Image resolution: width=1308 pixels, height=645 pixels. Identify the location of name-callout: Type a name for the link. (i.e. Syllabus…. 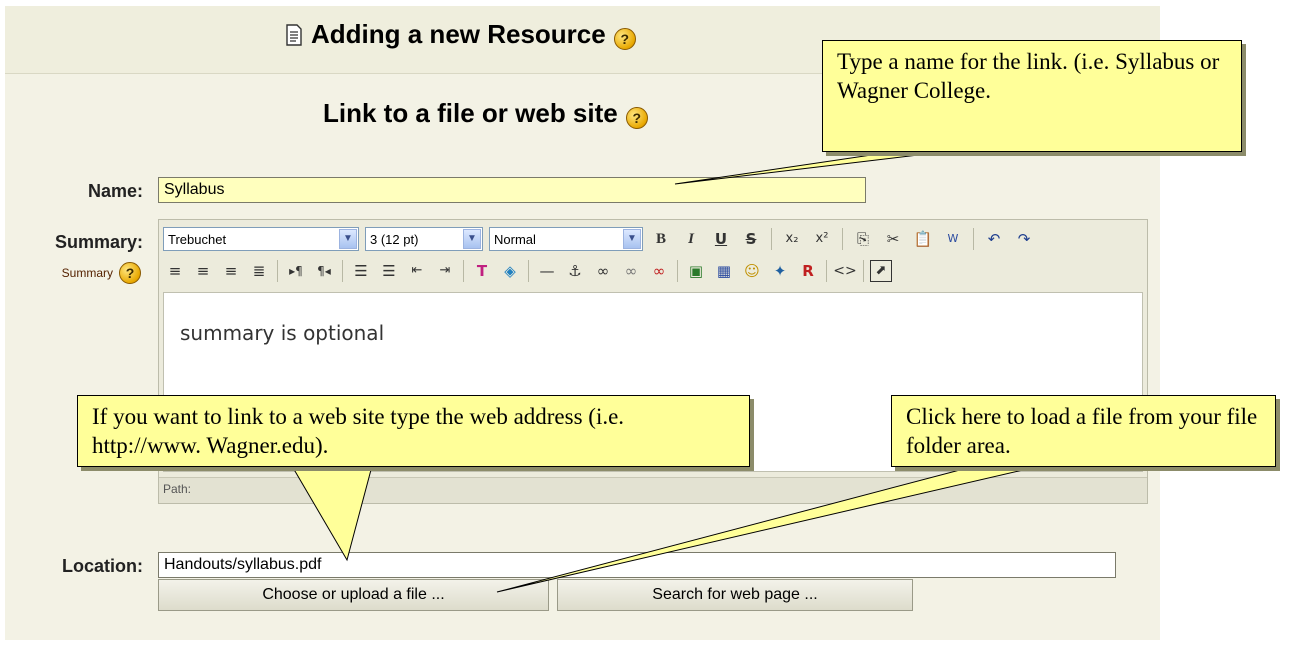
(1032, 96).